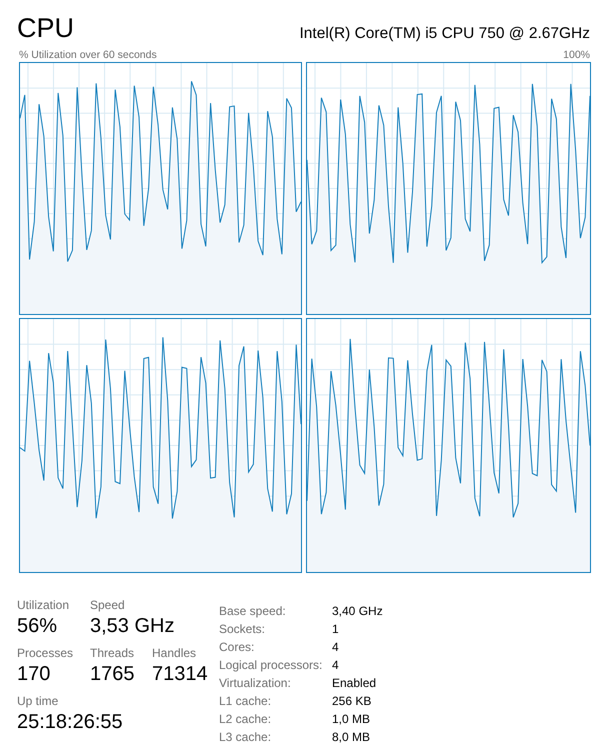 This screenshot has height=748, width=598. What do you see at coordinates (88, 55) in the screenshot?
I see `graph-caption: % Utilization over 60 seconds` at bounding box center [88, 55].